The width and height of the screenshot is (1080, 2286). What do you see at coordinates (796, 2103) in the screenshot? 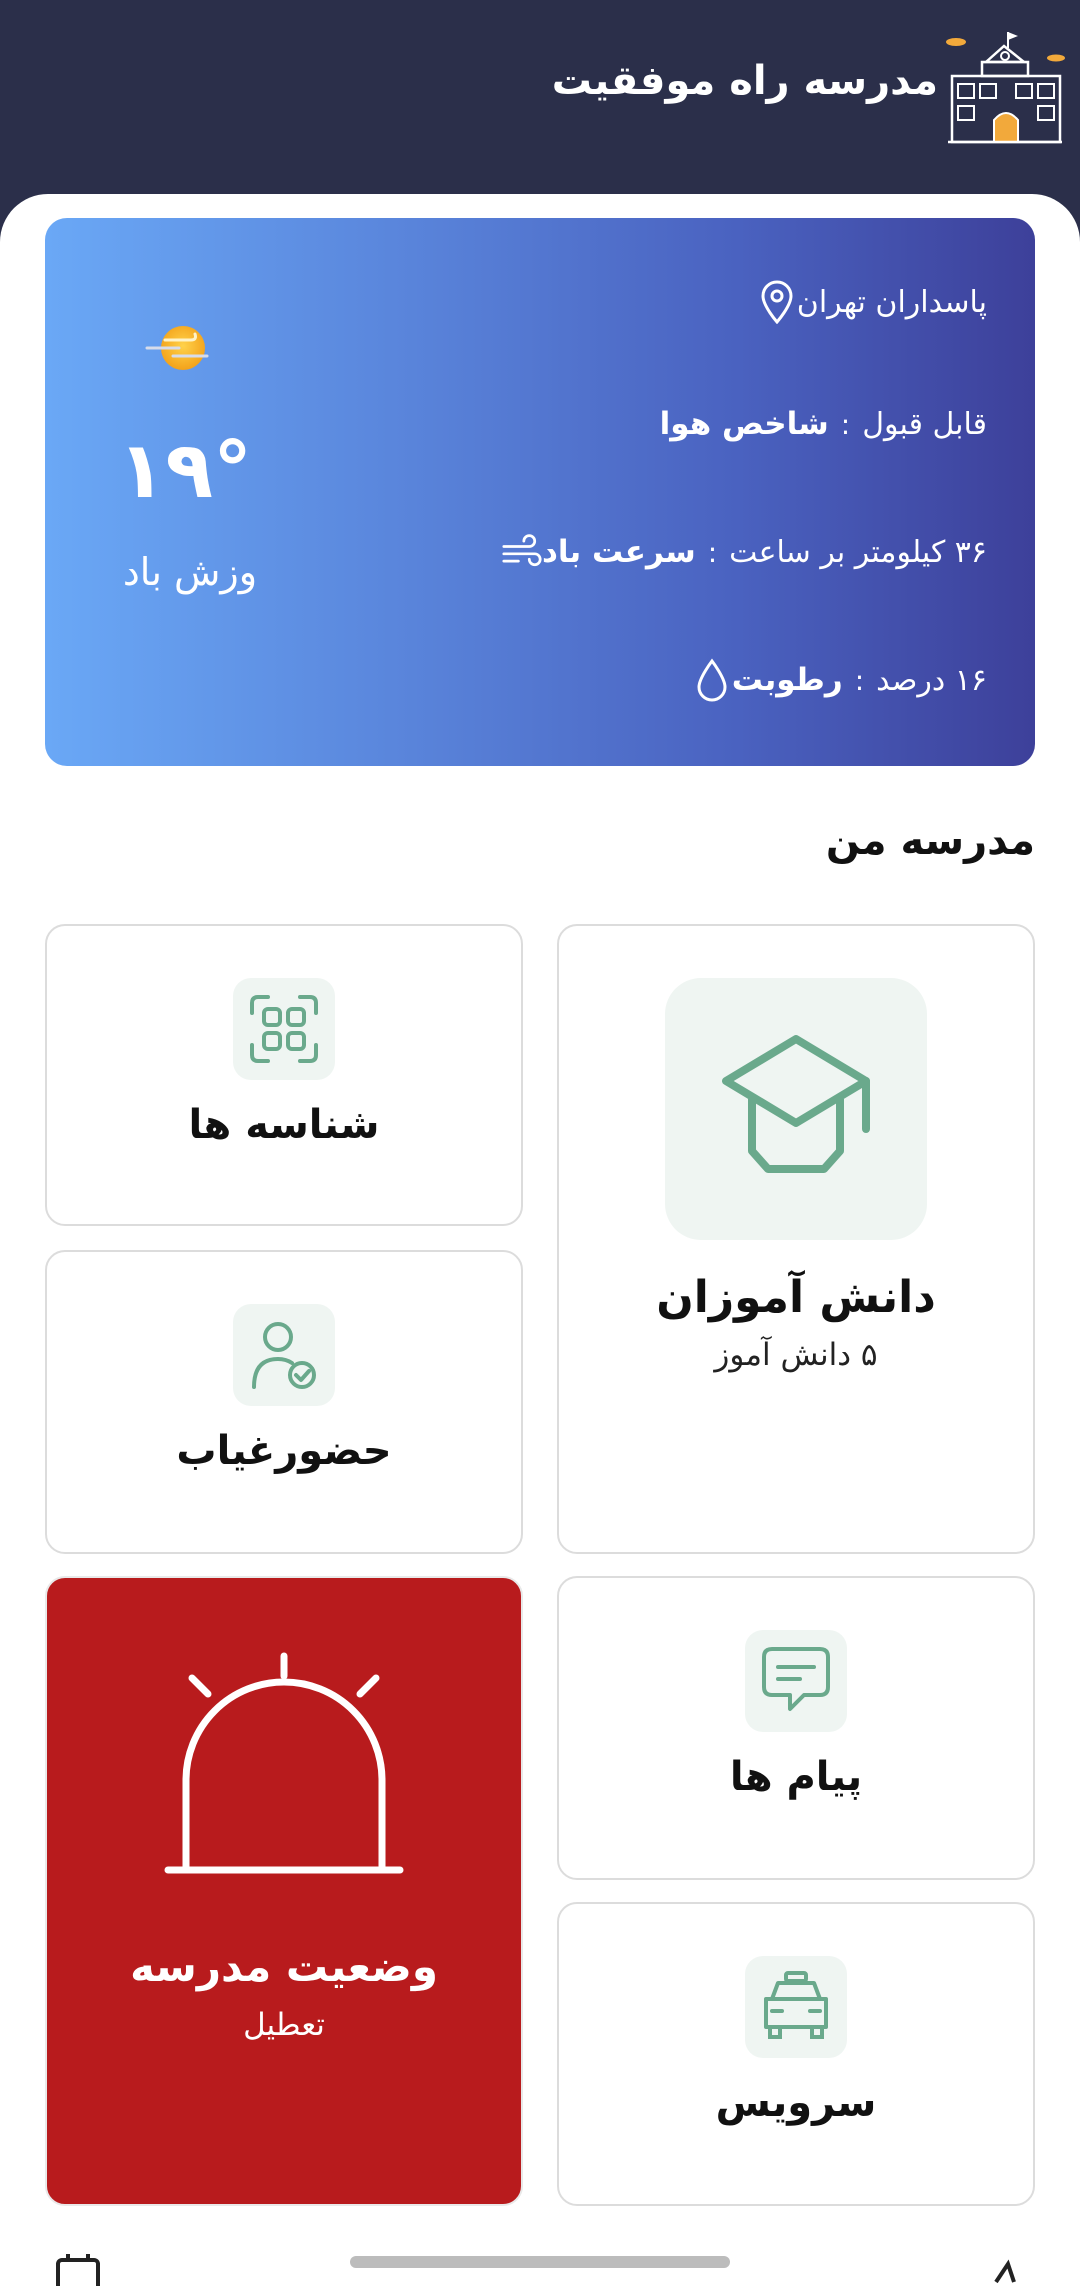
I see `service-label: سرویس` at bounding box center [796, 2103].